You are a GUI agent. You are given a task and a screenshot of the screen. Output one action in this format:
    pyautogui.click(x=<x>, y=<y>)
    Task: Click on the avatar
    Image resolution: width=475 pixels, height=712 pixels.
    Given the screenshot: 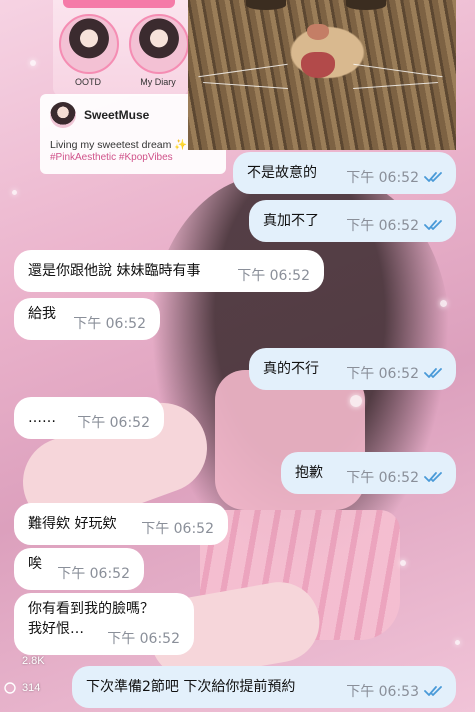 What is the action you would take?
    pyautogui.click(x=63, y=115)
    